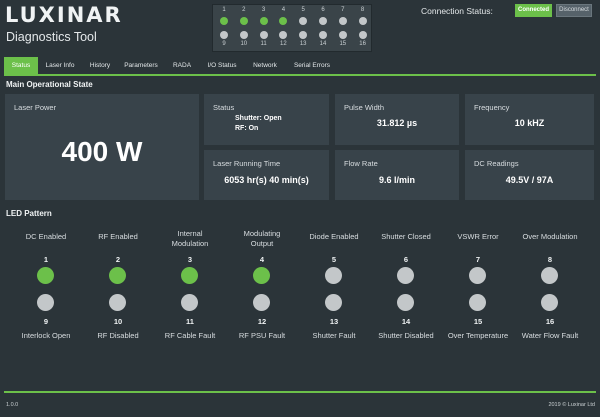  What do you see at coordinates (244, 10) in the screenshot?
I see `mini-led-number: 2` at bounding box center [244, 10].